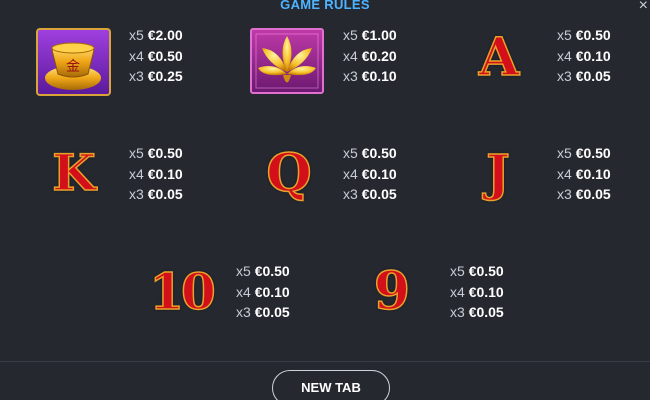  What do you see at coordinates (165, 76) in the screenshot?
I see `payout-value: €0.25` at bounding box center [165, 76].